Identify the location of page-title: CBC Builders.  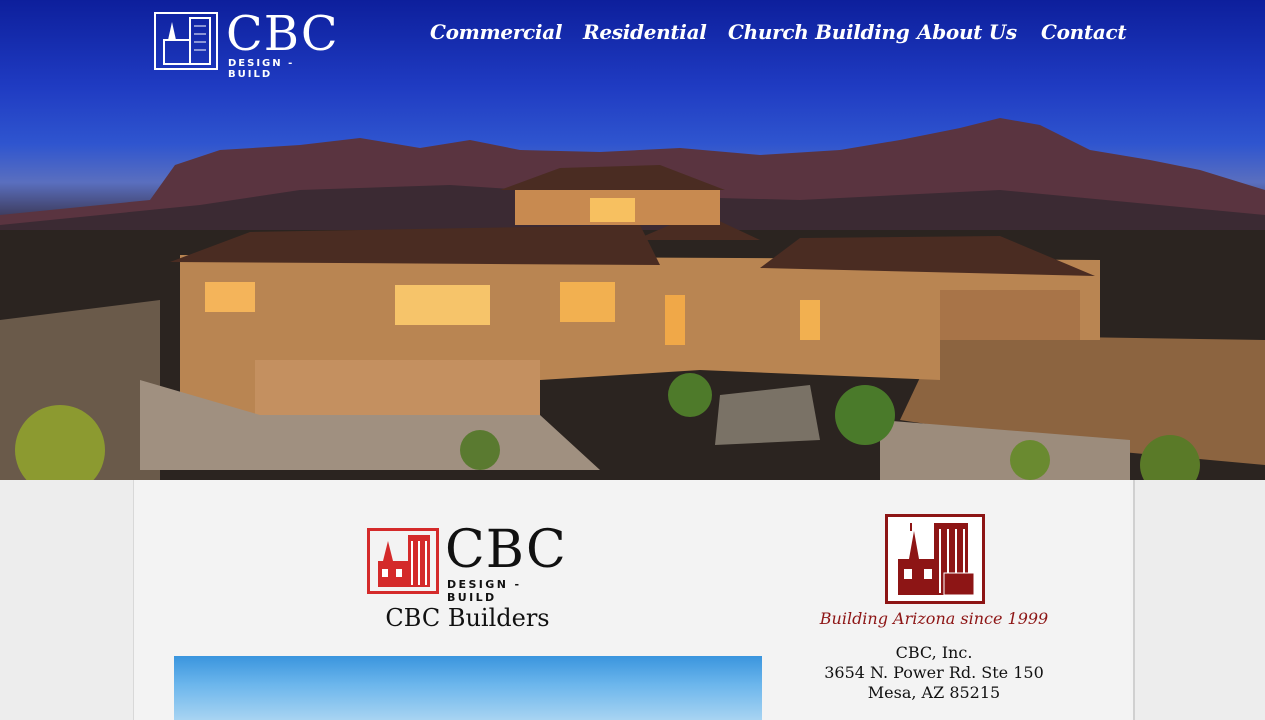
(467, 618).